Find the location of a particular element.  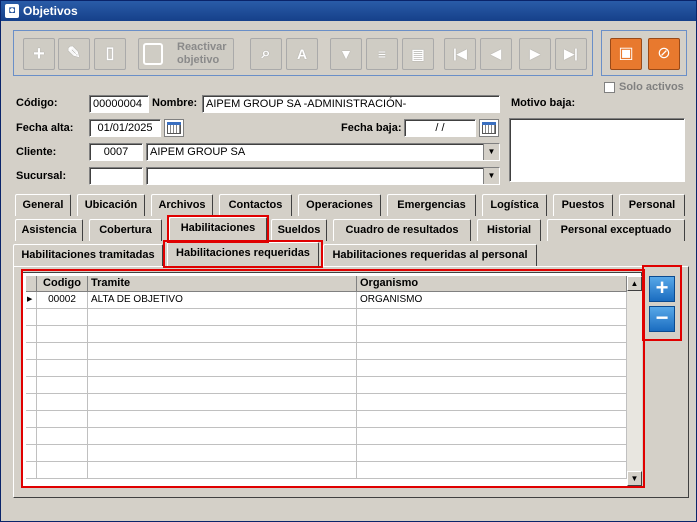

save-button: ▣ is located at coordinates (626, 54).